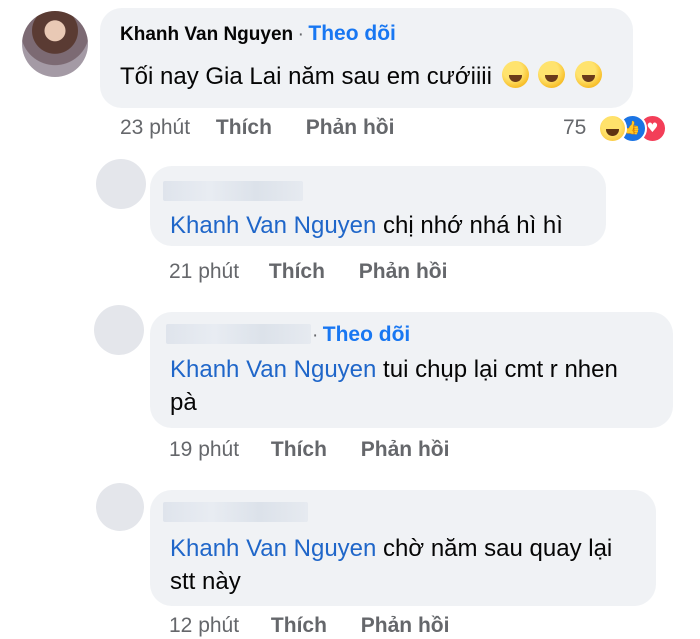 Image resolution: width=700 pixels, height=639 pixels. I want to click on haha-icon, so click(612, 128).